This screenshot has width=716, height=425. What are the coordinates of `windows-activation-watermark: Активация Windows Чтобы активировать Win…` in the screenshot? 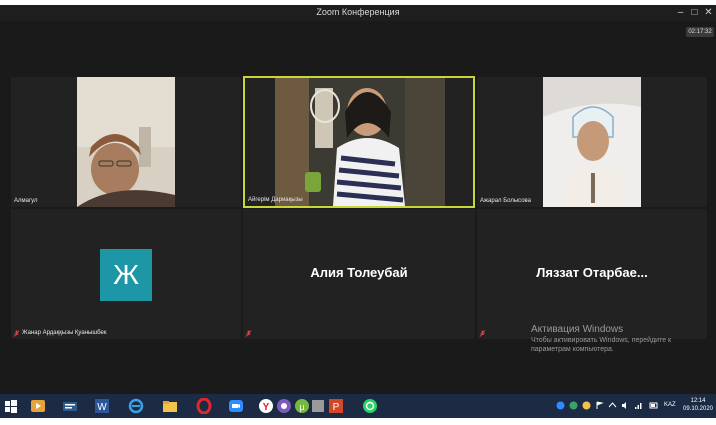 It's located at (621, 339).